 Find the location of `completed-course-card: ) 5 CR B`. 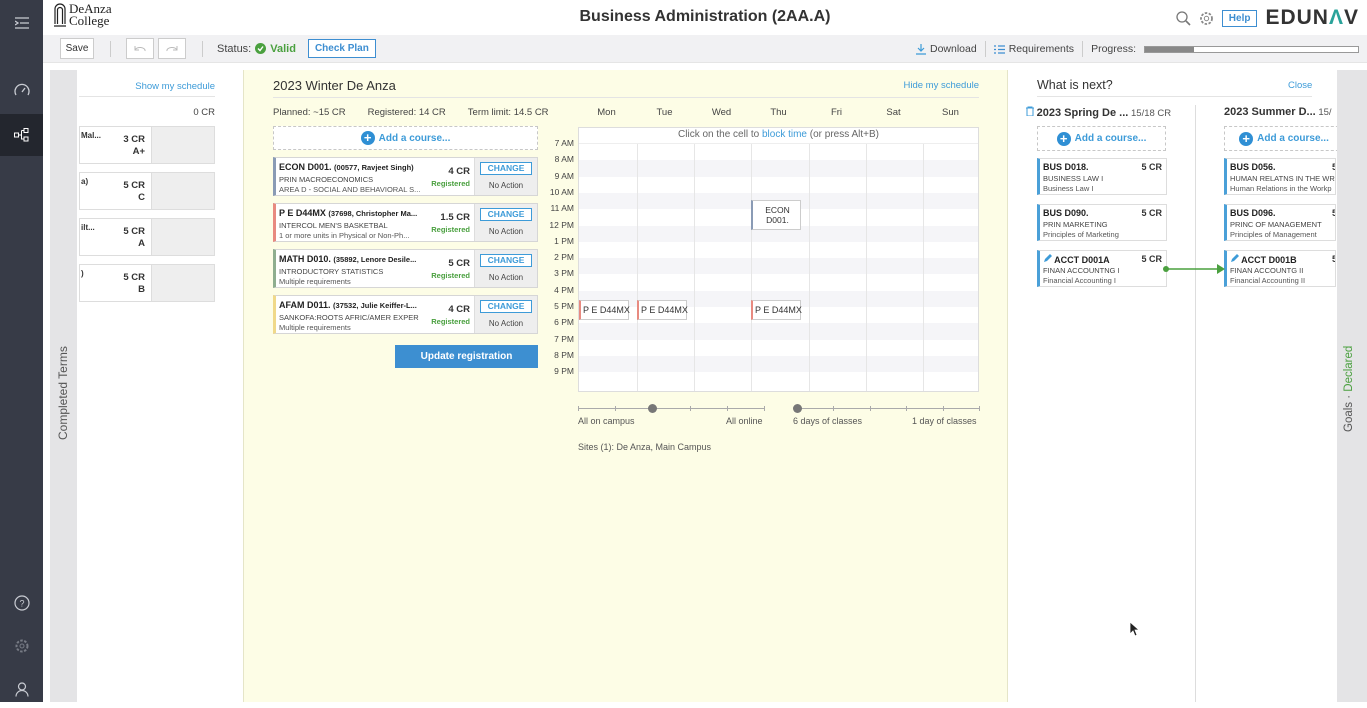

completed-course-card: ) 5 CR B is located at coordinates (147, 283).